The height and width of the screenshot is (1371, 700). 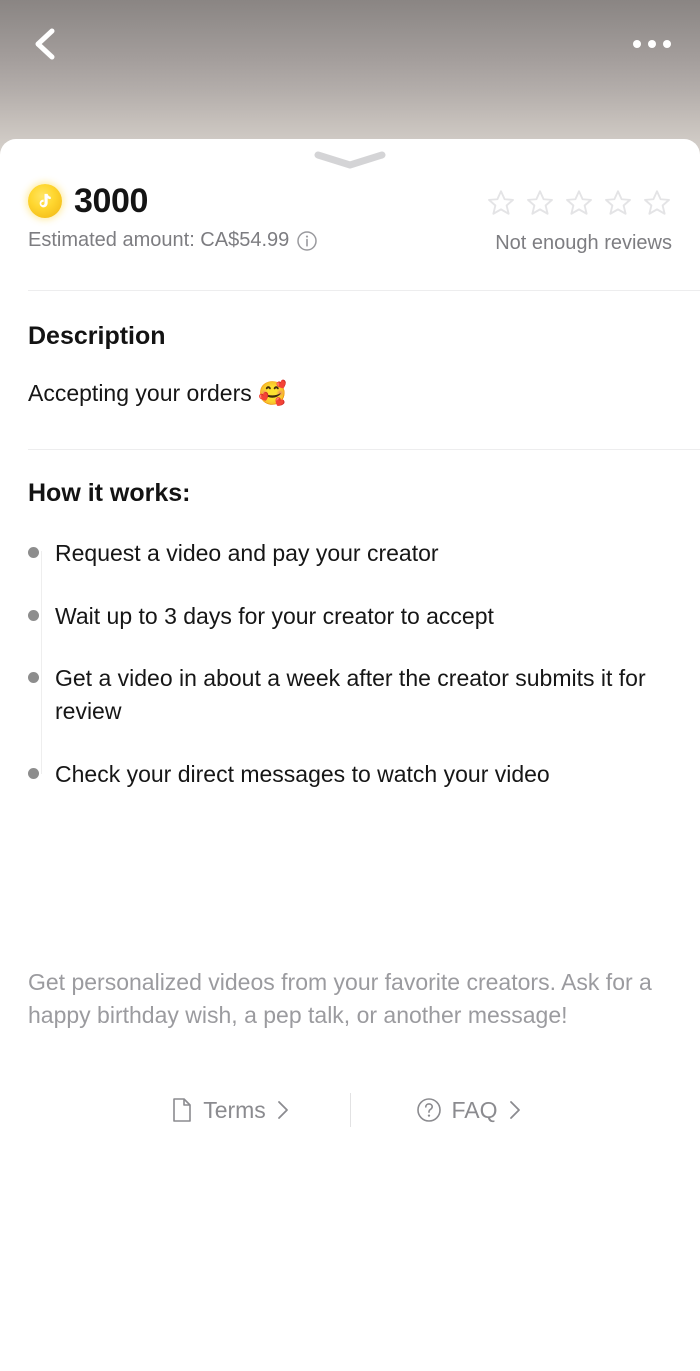 I want to click on faq-link-label: FAQ, so click(x=474, y=1109).